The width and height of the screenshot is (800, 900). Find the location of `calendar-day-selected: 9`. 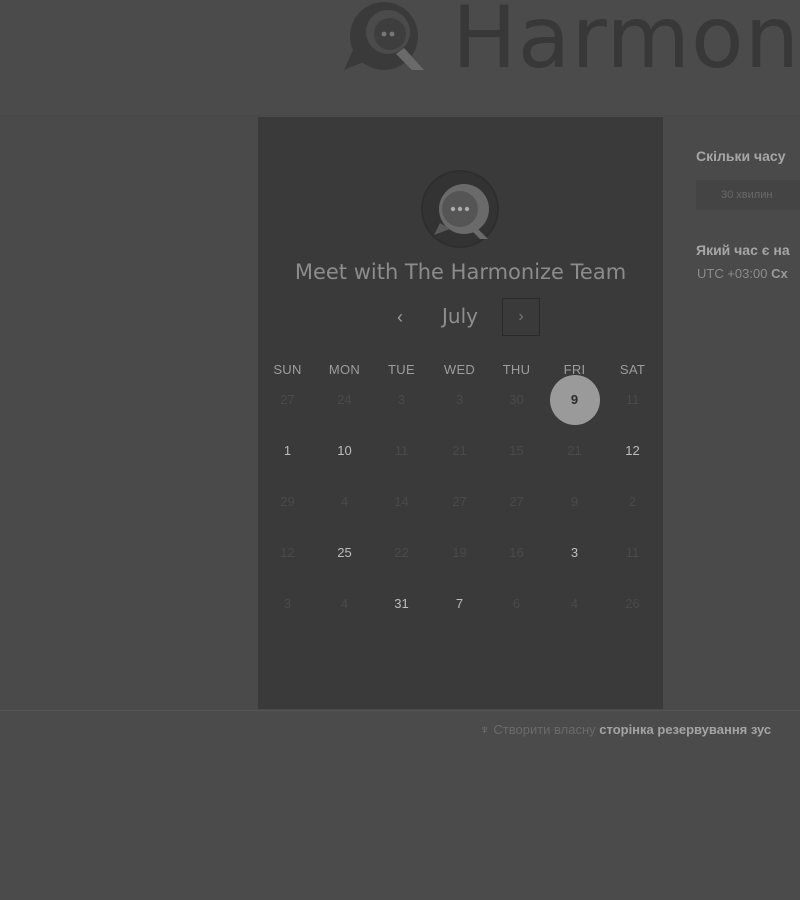

calendar-day-selected: 9 is located at coordinates (574, 400).